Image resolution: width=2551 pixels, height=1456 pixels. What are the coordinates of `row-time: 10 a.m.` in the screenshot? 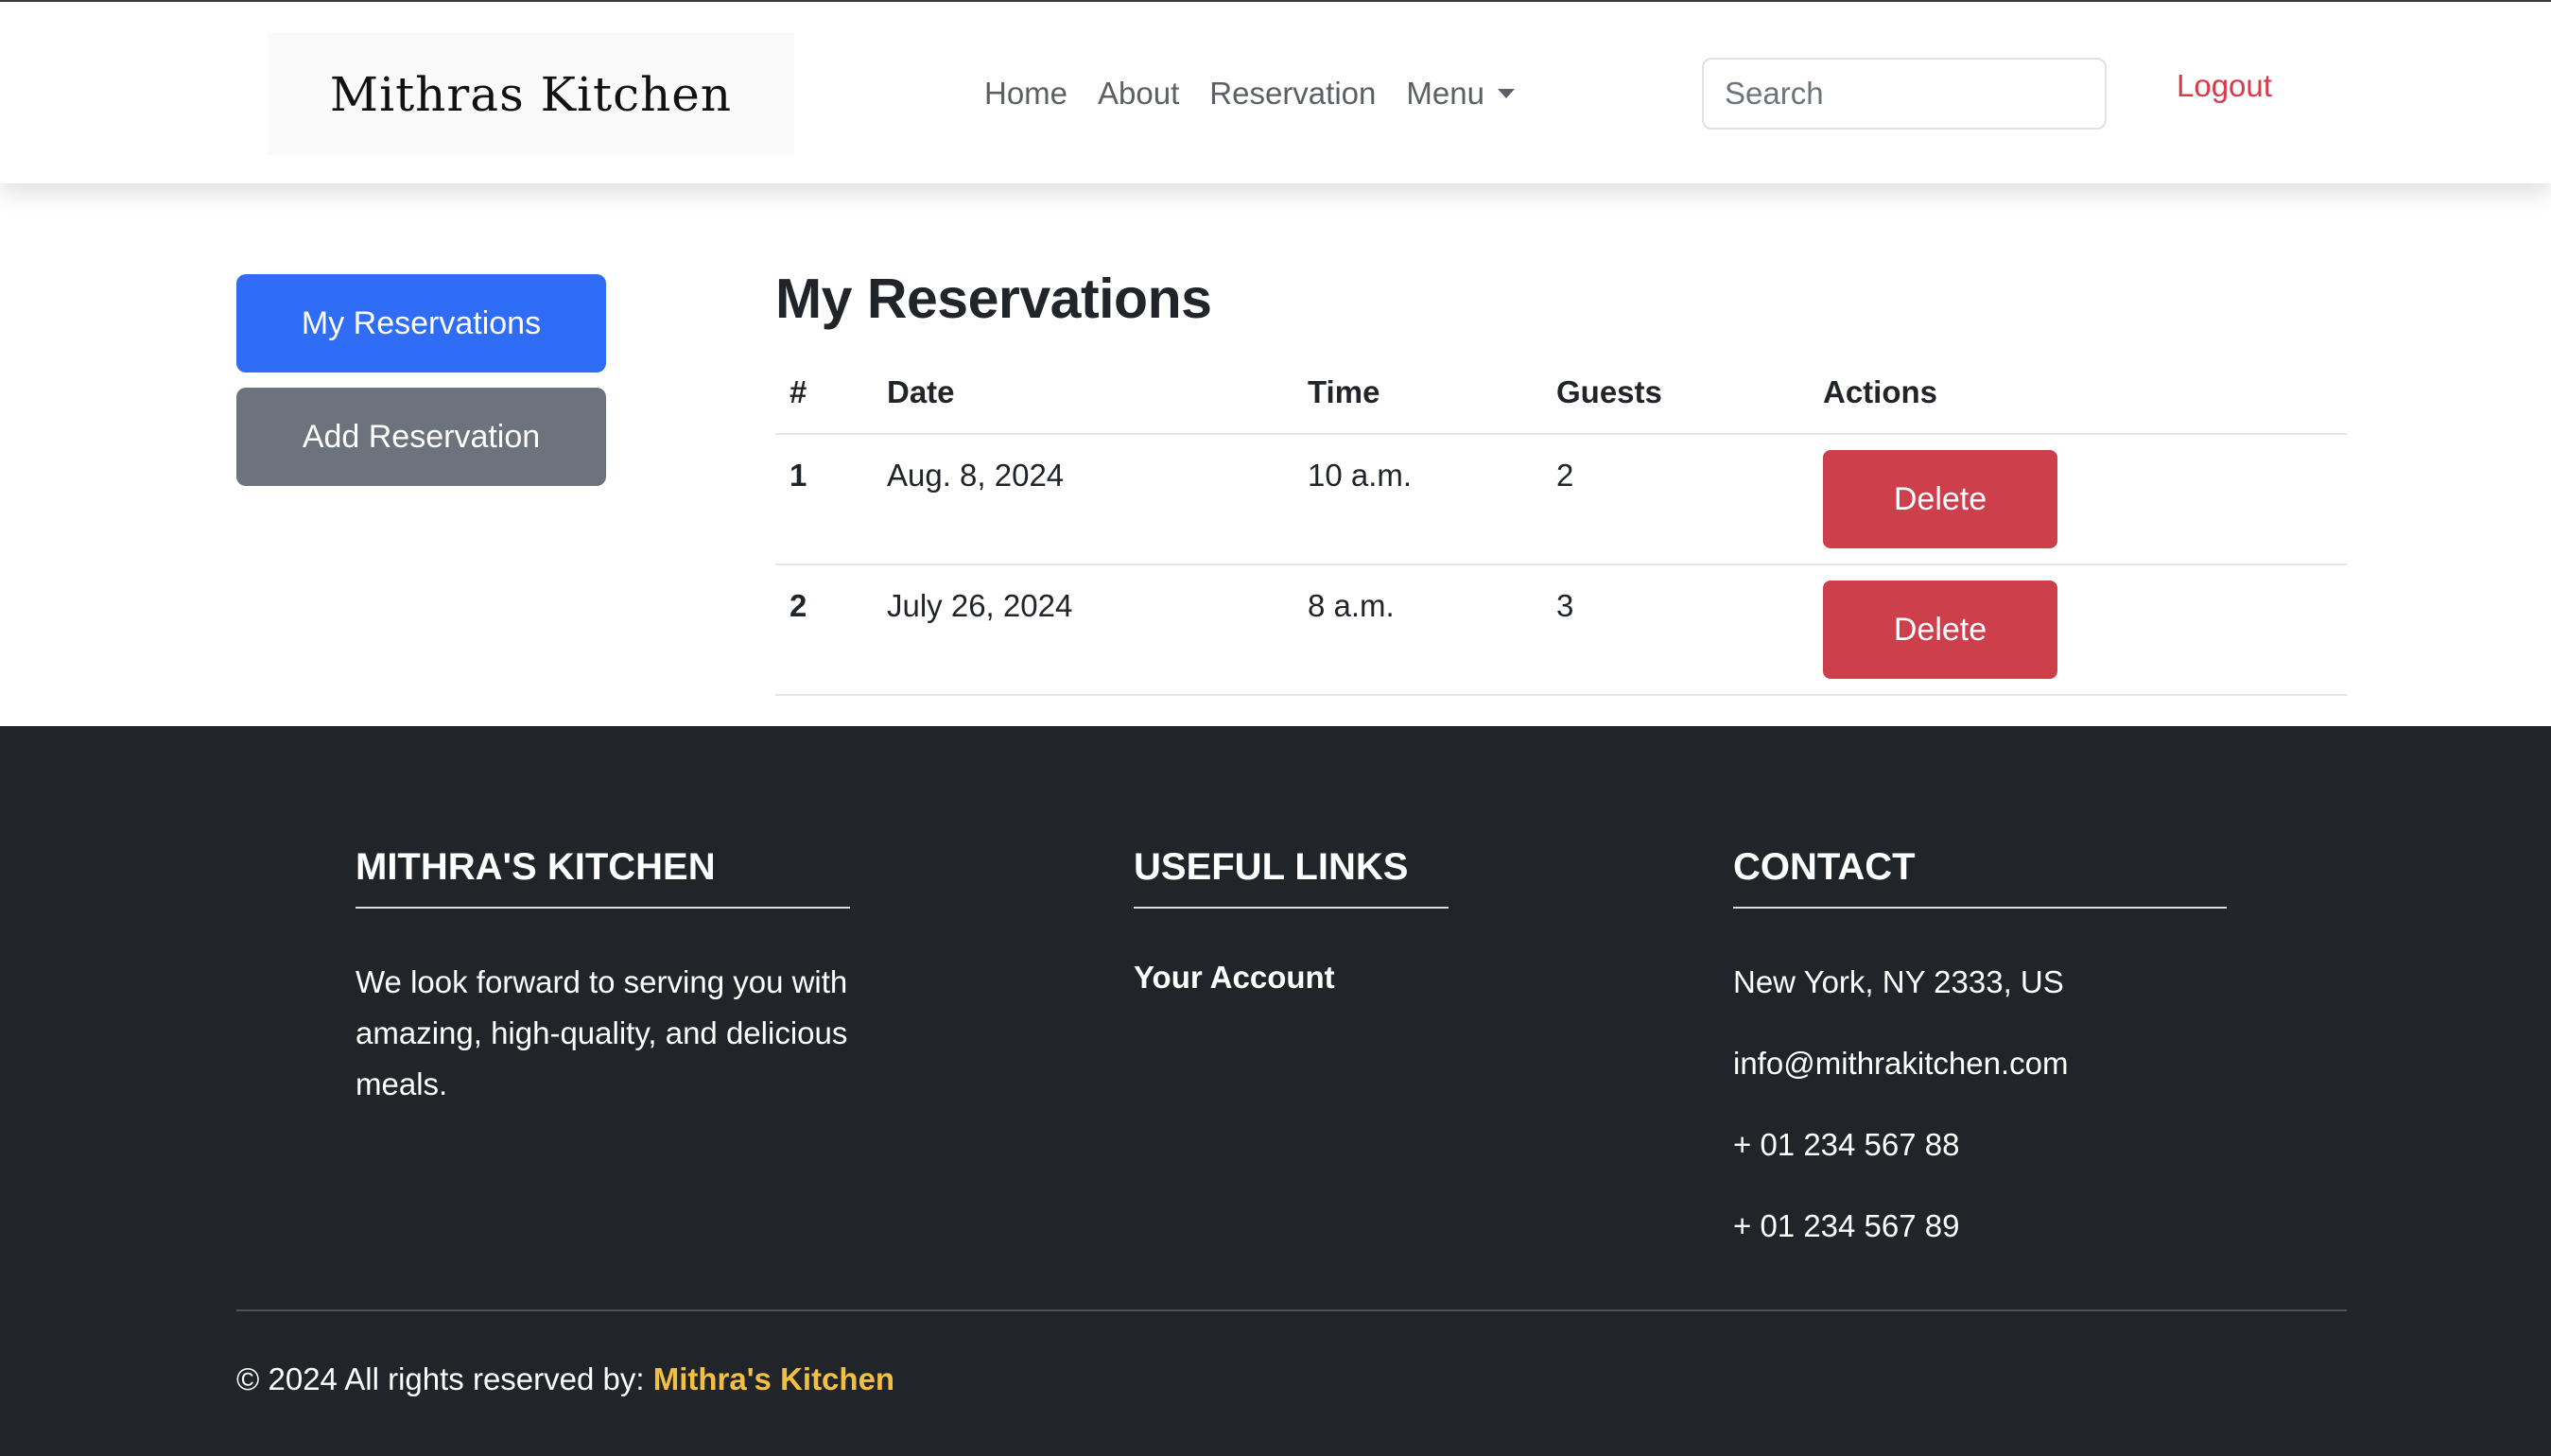 It's located at (1360, 475).